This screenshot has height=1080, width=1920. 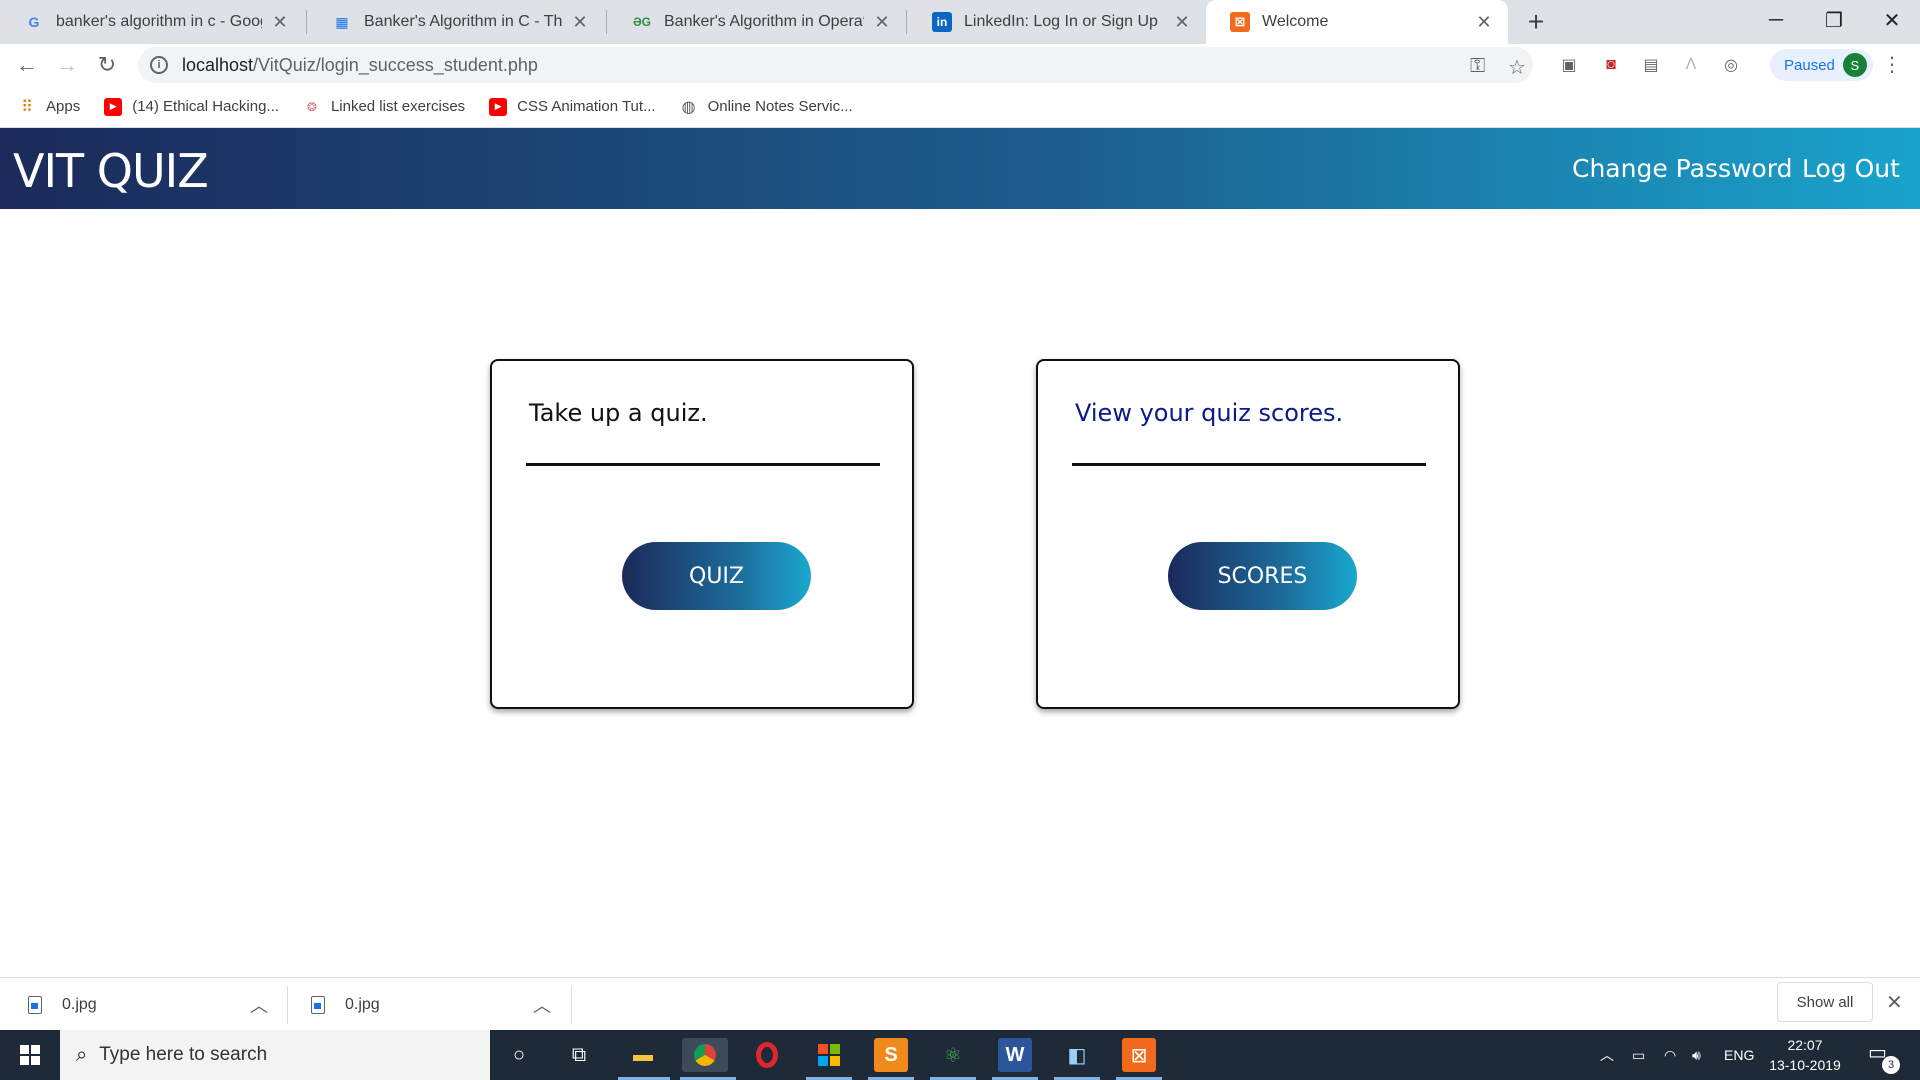 I want to click on key-icon: ⚿, so click(x=1477, y=66).